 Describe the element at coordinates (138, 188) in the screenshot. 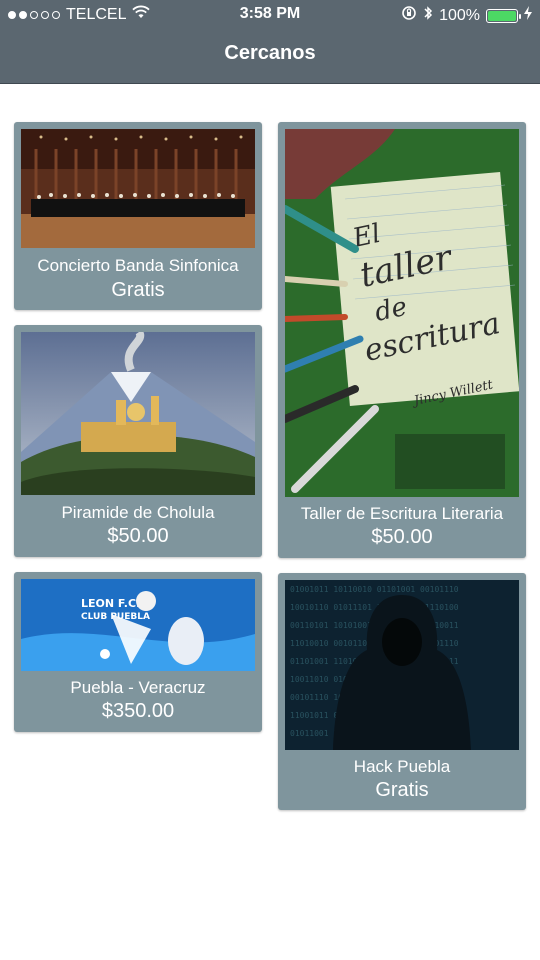

I see `concert-image` at that location.